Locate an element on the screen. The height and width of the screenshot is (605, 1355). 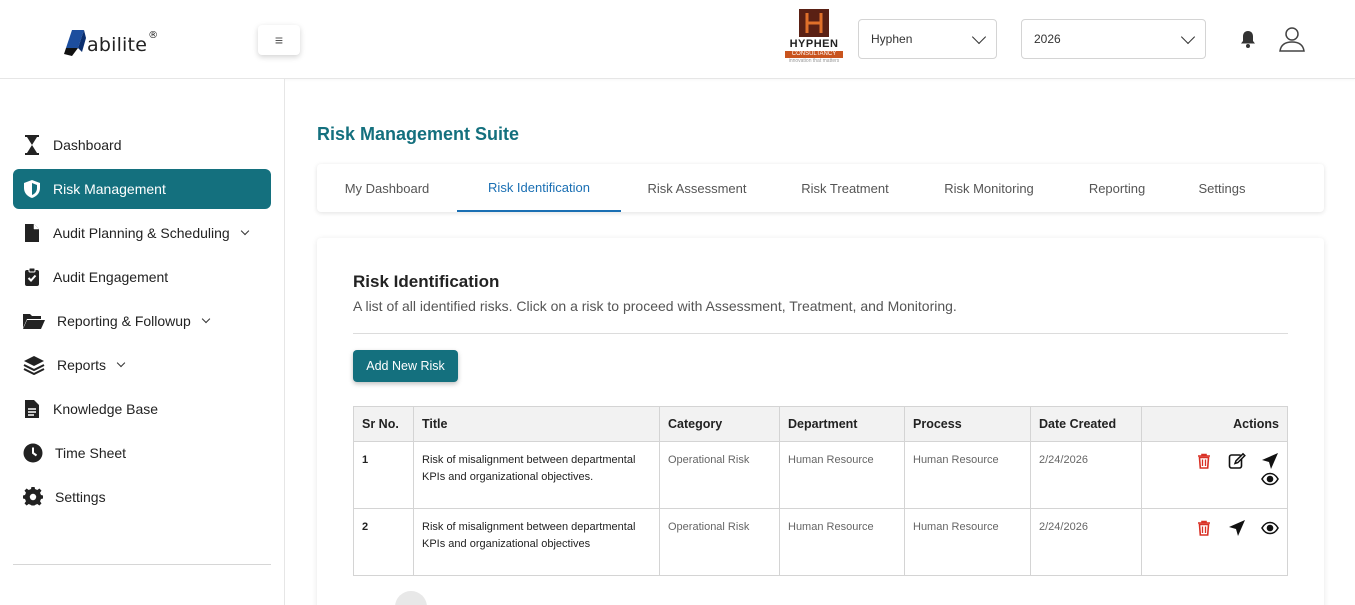
tab-risk-monitoring: Risk Monitoring is located at coordinates (989, 188).